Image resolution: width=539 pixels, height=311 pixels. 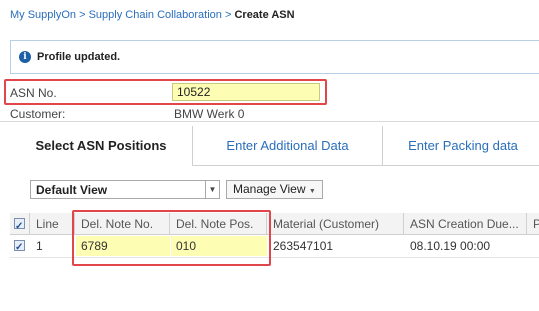 What do you see at coordinates (79, 57) in the screenshot?
I see `notice-text: Profile updated.` at bounding box center [79, 57].